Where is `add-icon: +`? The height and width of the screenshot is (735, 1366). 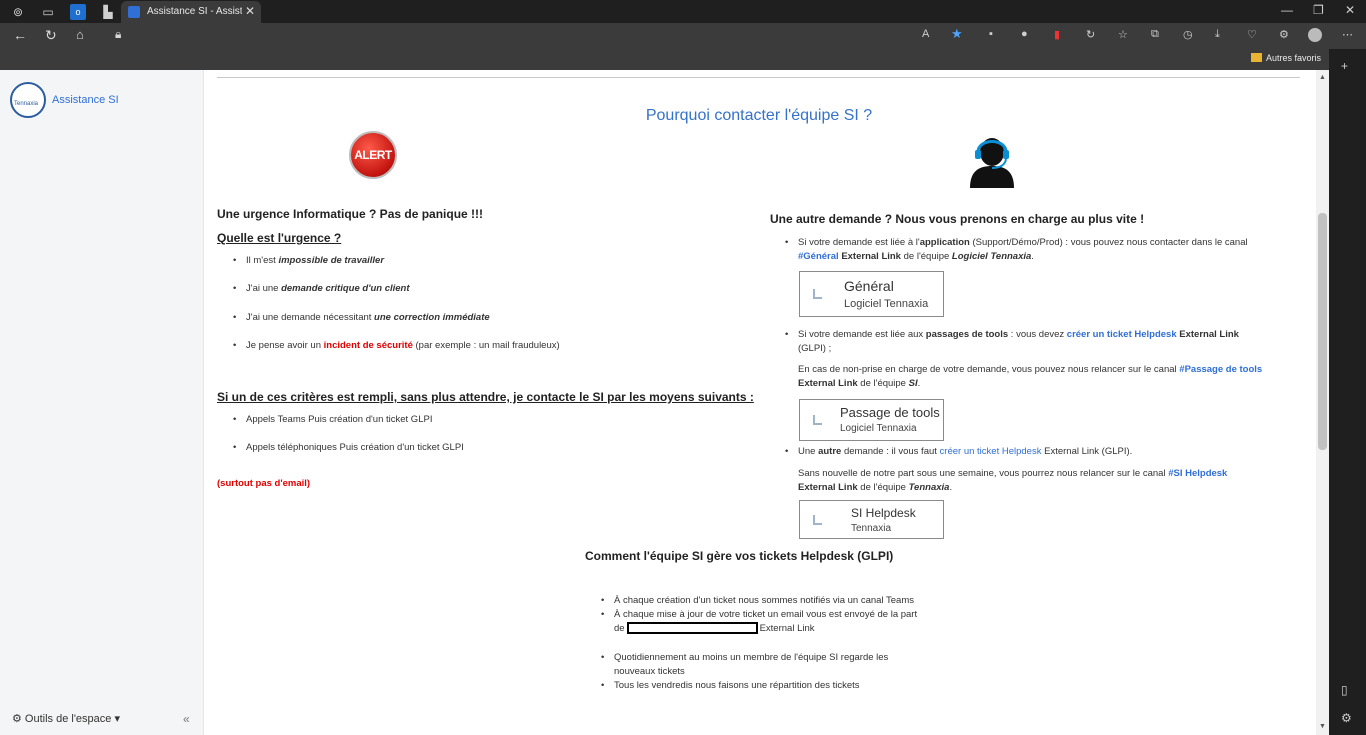 add-icon: + is located at coordinates (1344, 66).